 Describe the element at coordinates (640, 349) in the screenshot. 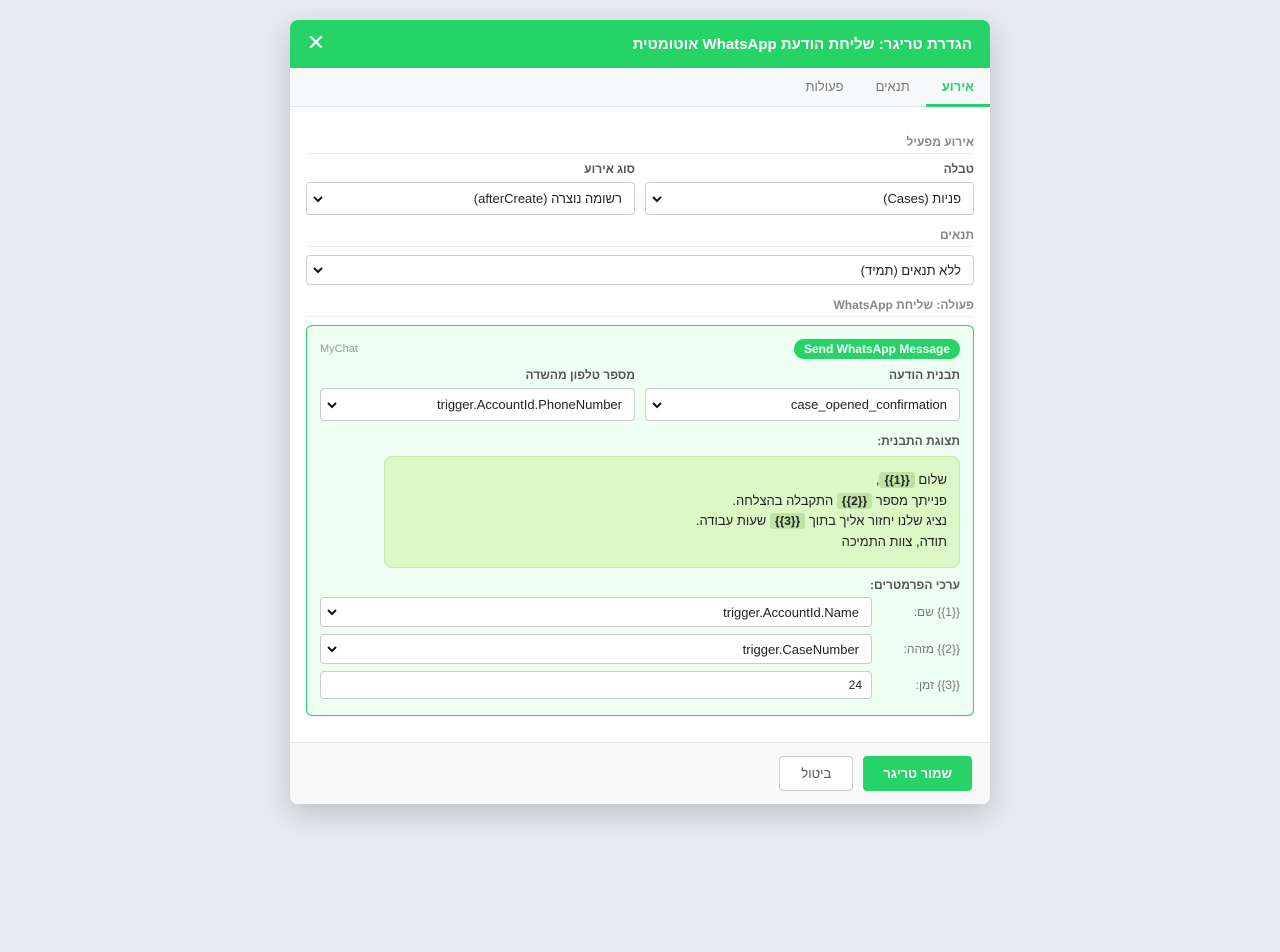

I see `whatsapp-action-header: Send WhatsApp Message MyChat` at that location.